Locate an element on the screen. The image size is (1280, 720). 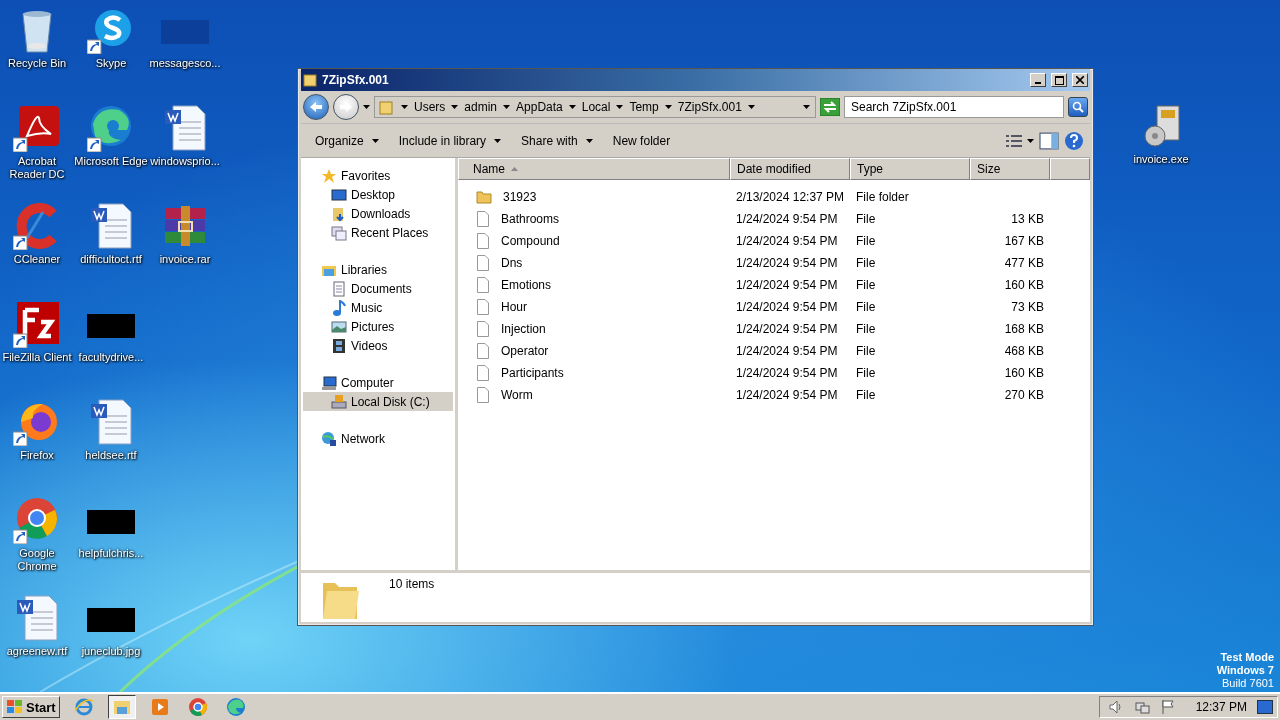
close-icon is located at coordinates (1080, 80).